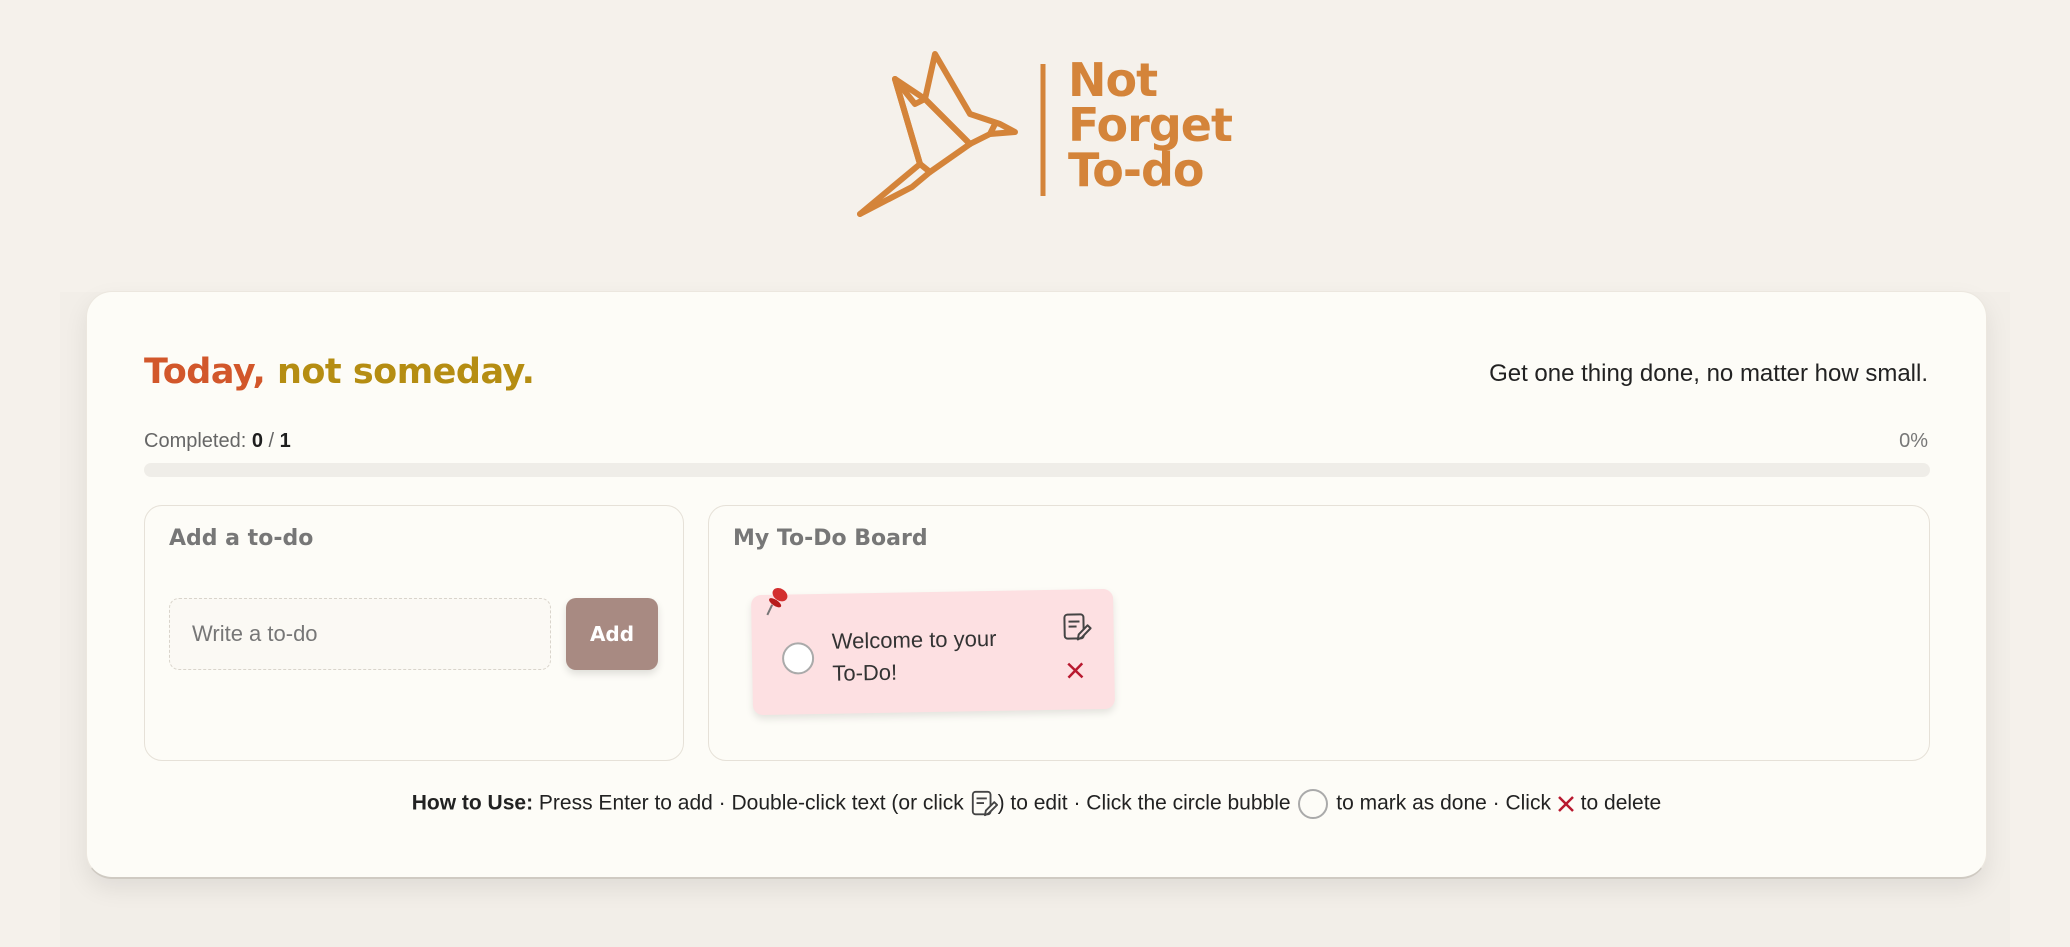 The height and width of the screenshot is (947, 2070). What do you see at coordinates (830, 538) in the screenshot?
I see `board-title: My To-Do Board` at bounding box center [830, 538].